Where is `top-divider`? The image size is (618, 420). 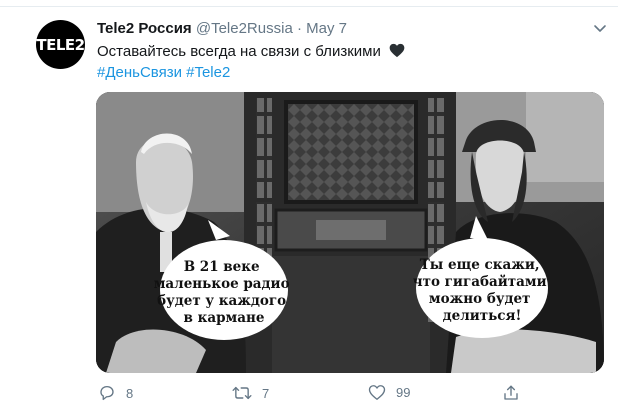 top-divider is located at coordinates (309, 6).